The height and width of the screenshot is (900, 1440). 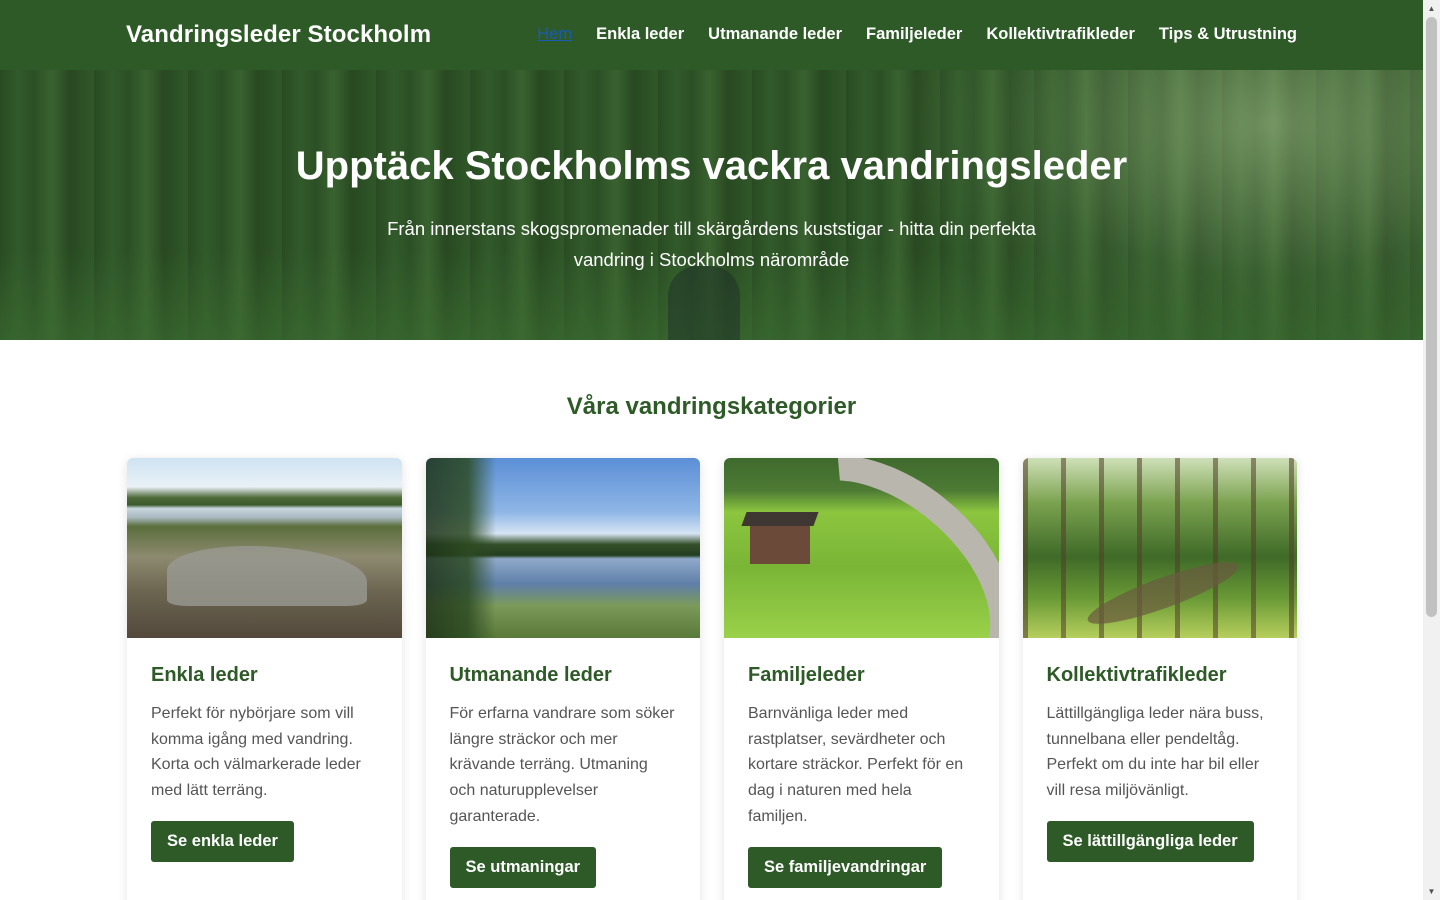 What do you see at coordinates (806, 675) in the screenshot?
I see `card-title: Familjeleder` at bounding box center [806, 675].